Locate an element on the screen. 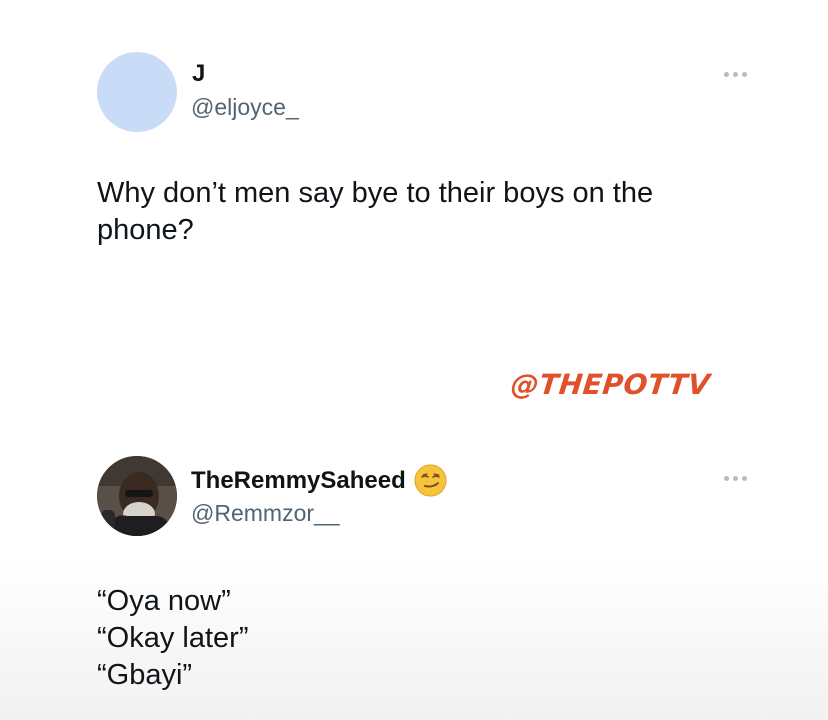 The width and height of the screenshot is (828, 720). tweet-text: “Oya now” “Okay later” “Gbayi” is located at coordinates (377, 638).